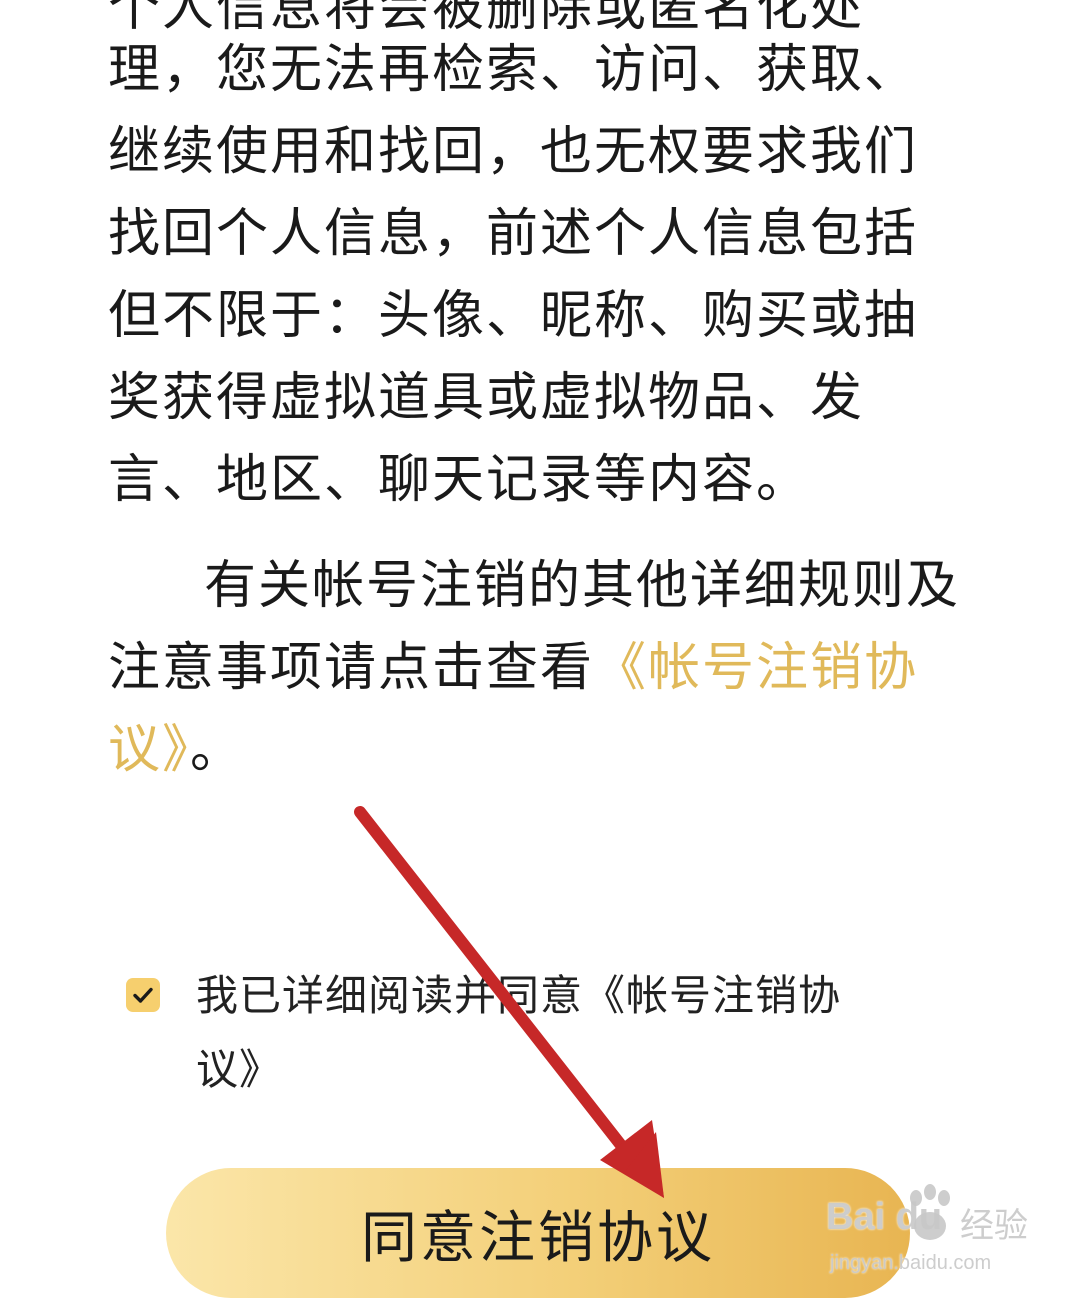  I want to click on watermark-url: jingyan.baidu.com, so click(911, 1263).